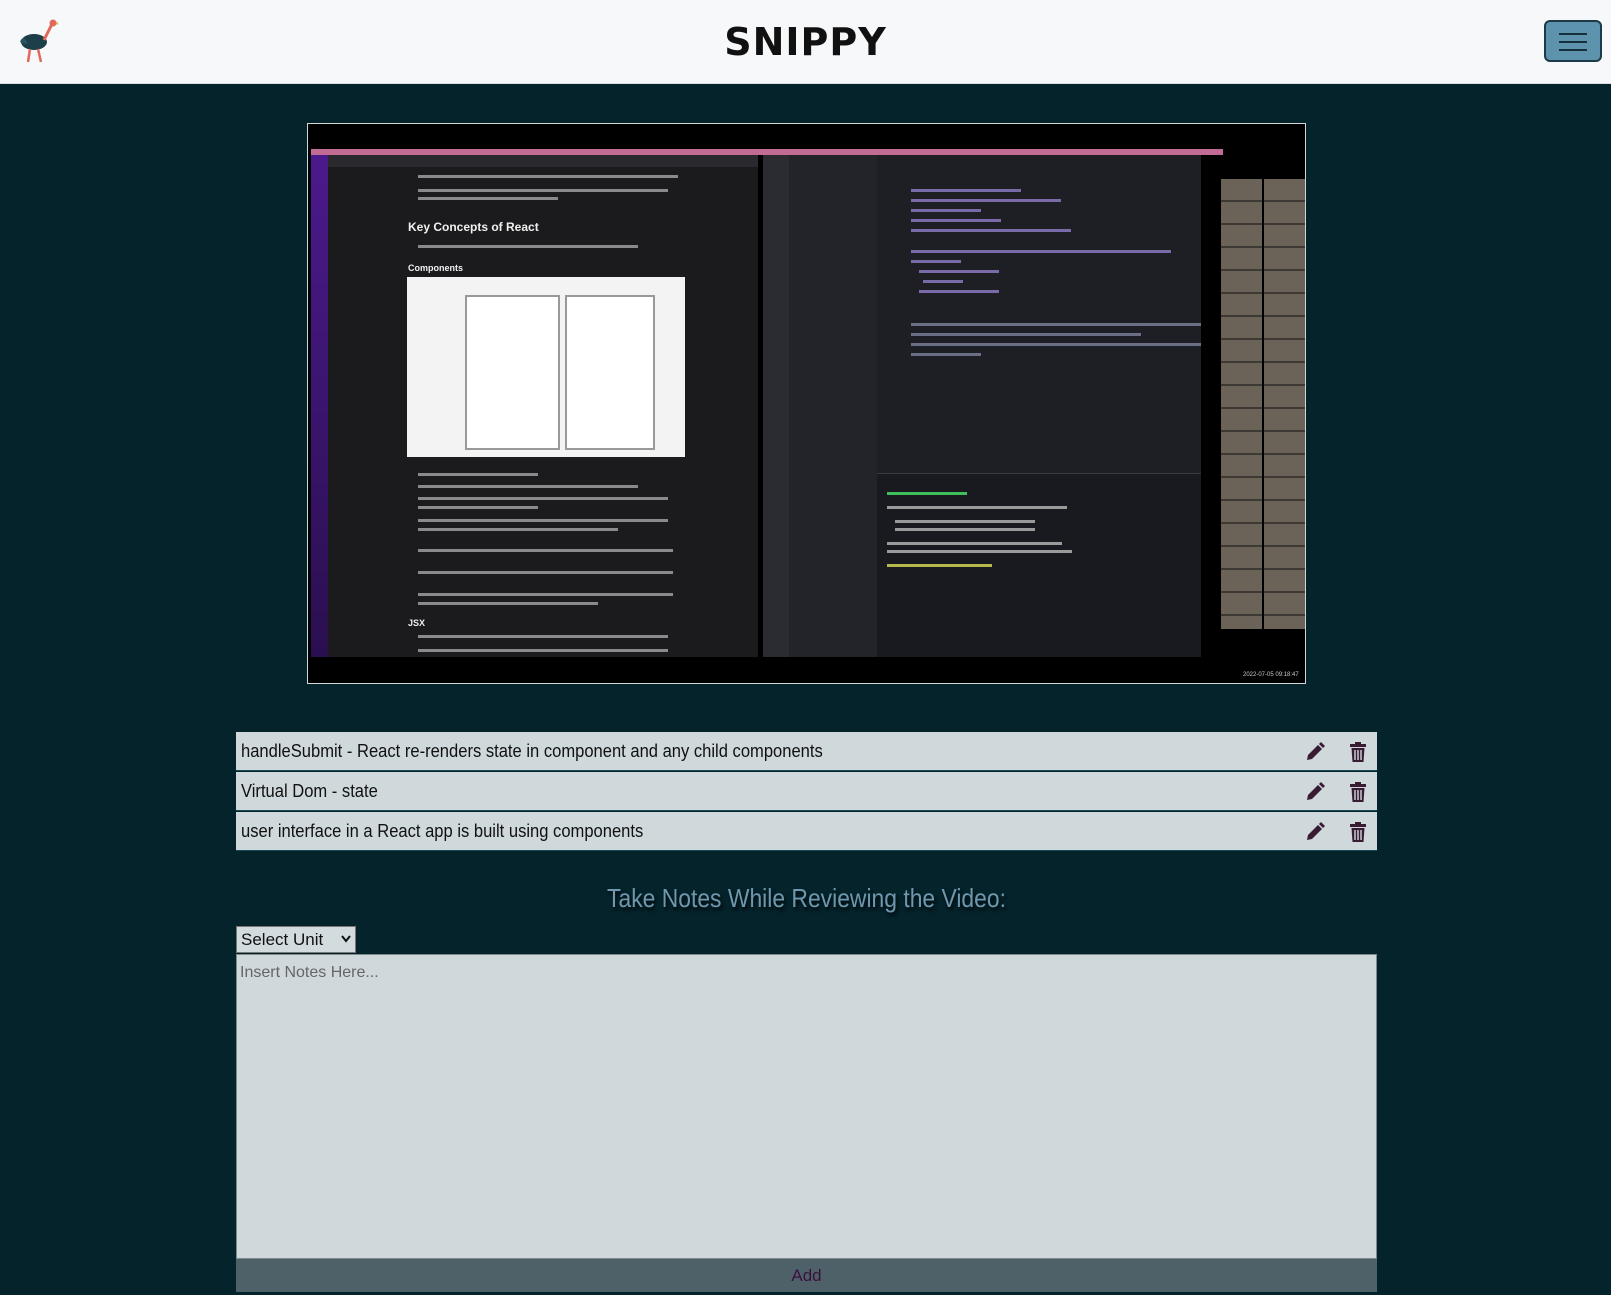 This screenshot has height=1295, width=1611. I want to click on video-timestamp: 2022-07-05 09:18:47, so click(1271, 675).